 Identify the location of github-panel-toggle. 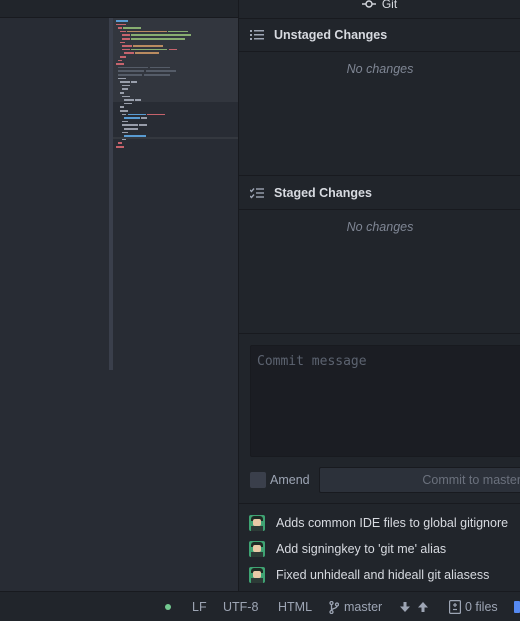
(517, 606).